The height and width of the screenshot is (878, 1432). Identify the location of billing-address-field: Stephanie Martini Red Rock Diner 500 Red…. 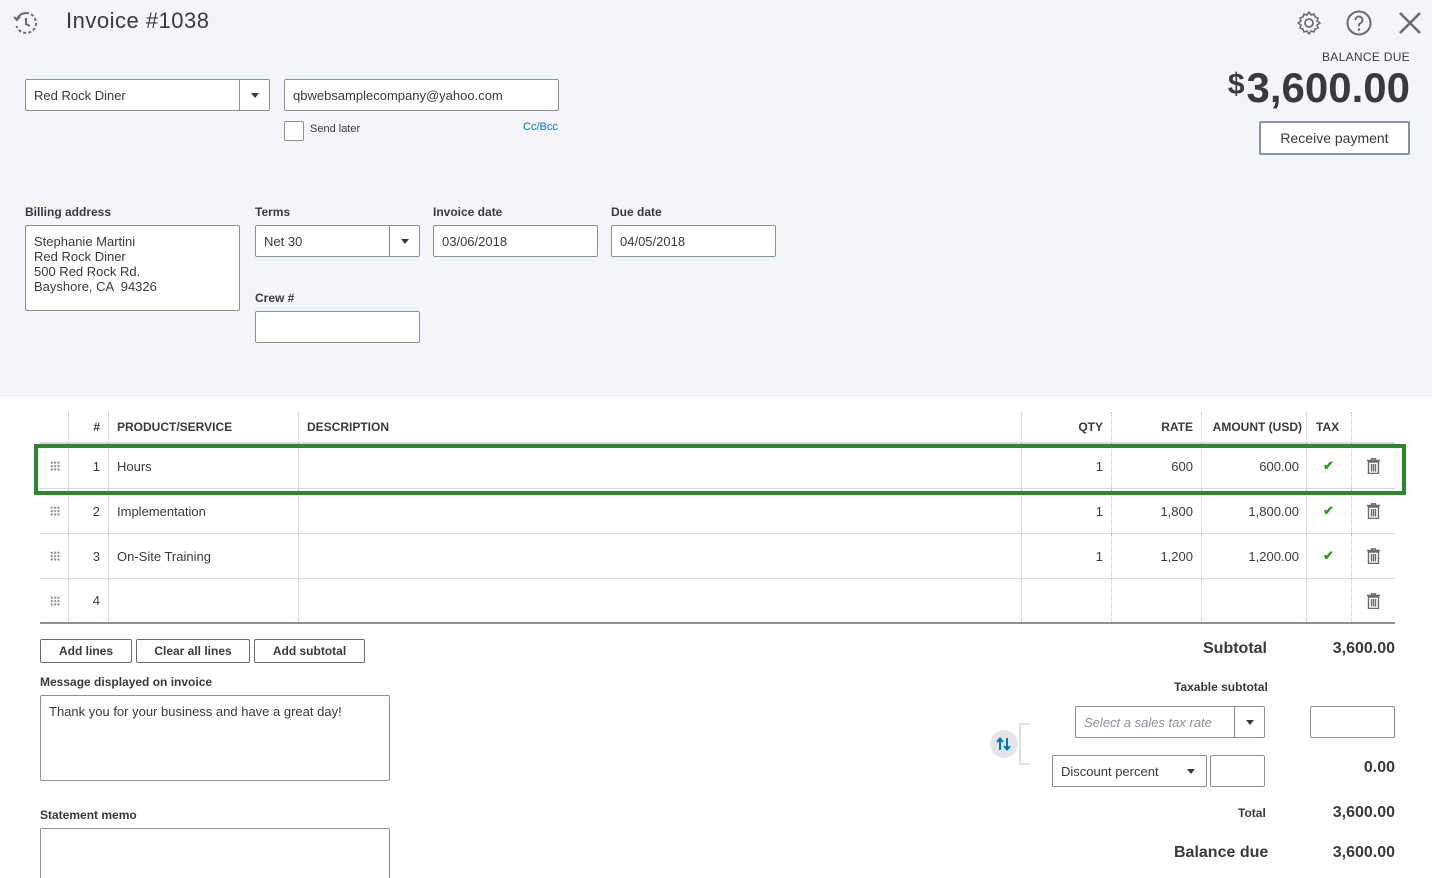
(132, 268).